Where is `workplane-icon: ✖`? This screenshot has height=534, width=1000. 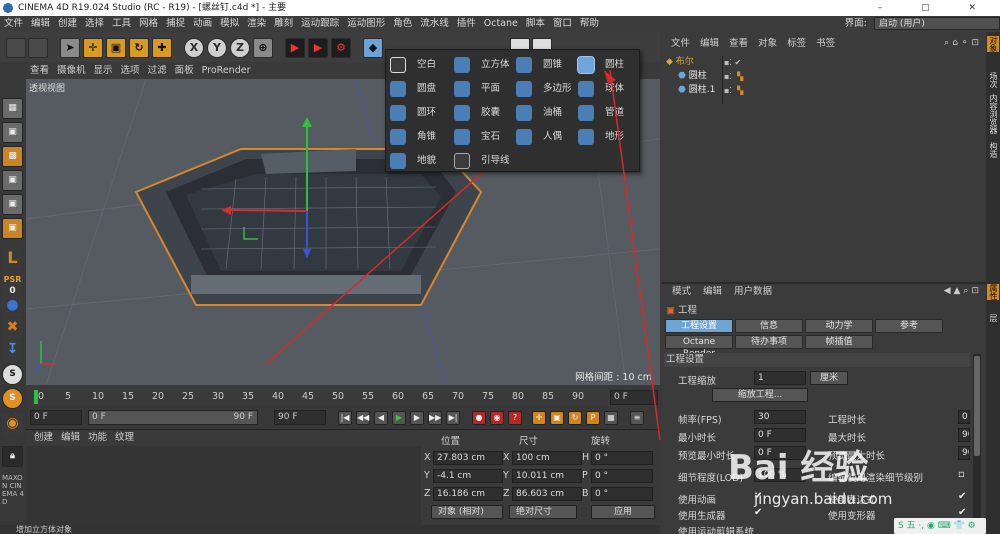
workplane-icon: ✖ is located at coordinates (12, 328).